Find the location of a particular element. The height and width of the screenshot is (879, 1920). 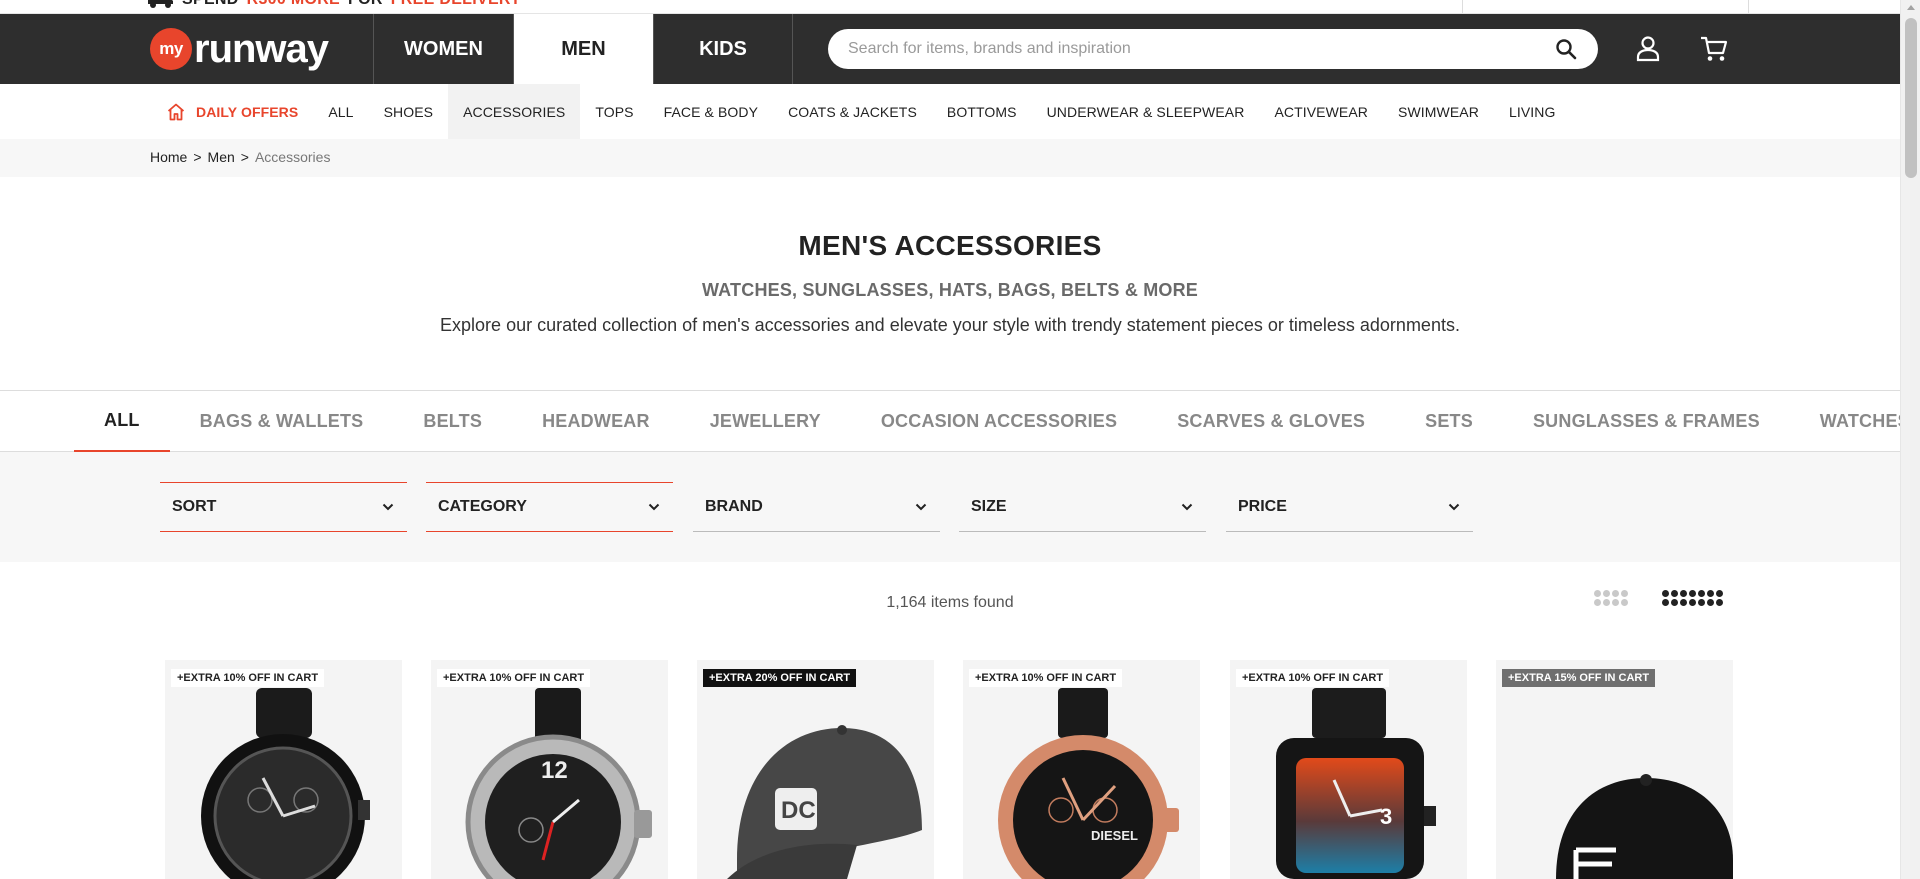

size-label: SIZE is located at coordinates (989, 506).